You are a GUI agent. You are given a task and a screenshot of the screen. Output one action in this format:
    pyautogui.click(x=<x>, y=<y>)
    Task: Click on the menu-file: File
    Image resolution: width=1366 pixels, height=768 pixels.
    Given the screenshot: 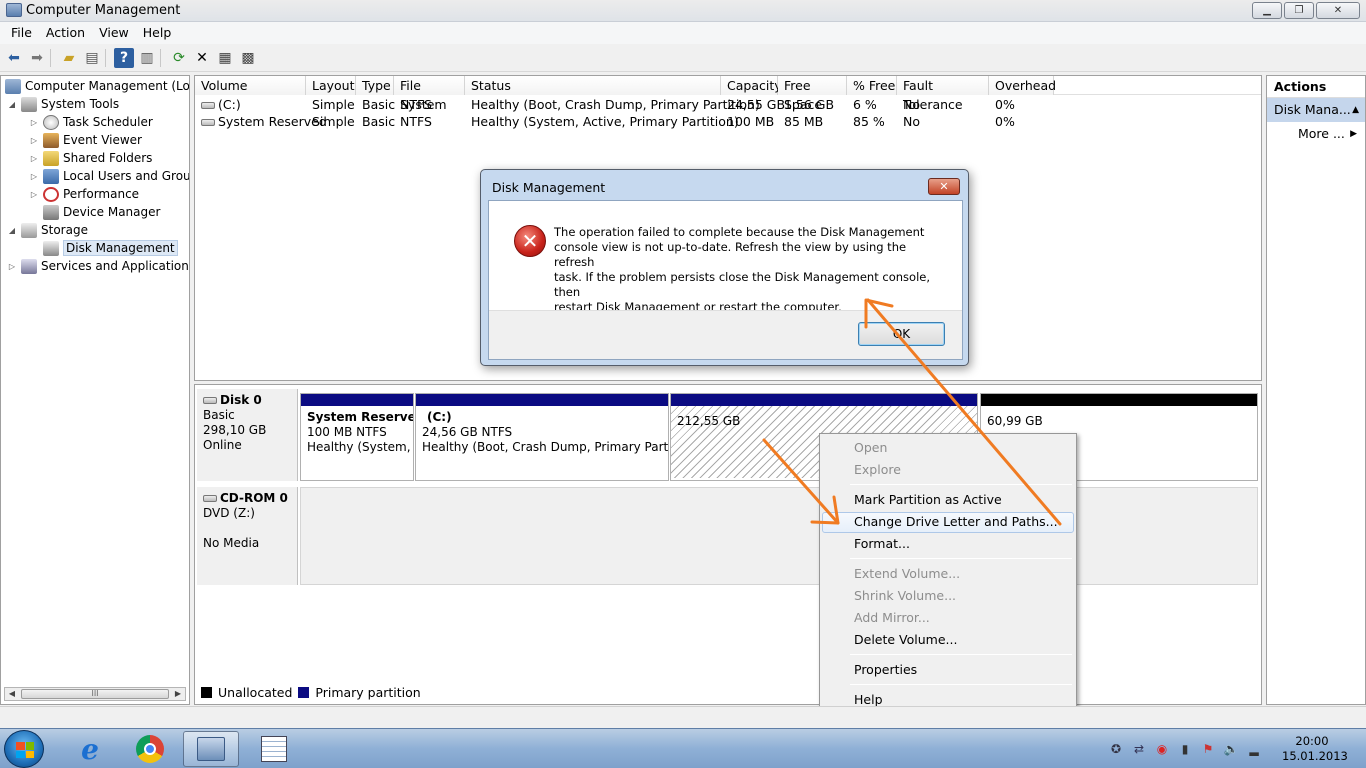 What is the action you would take?
    pyautogui.click(x=21, y=33)
    